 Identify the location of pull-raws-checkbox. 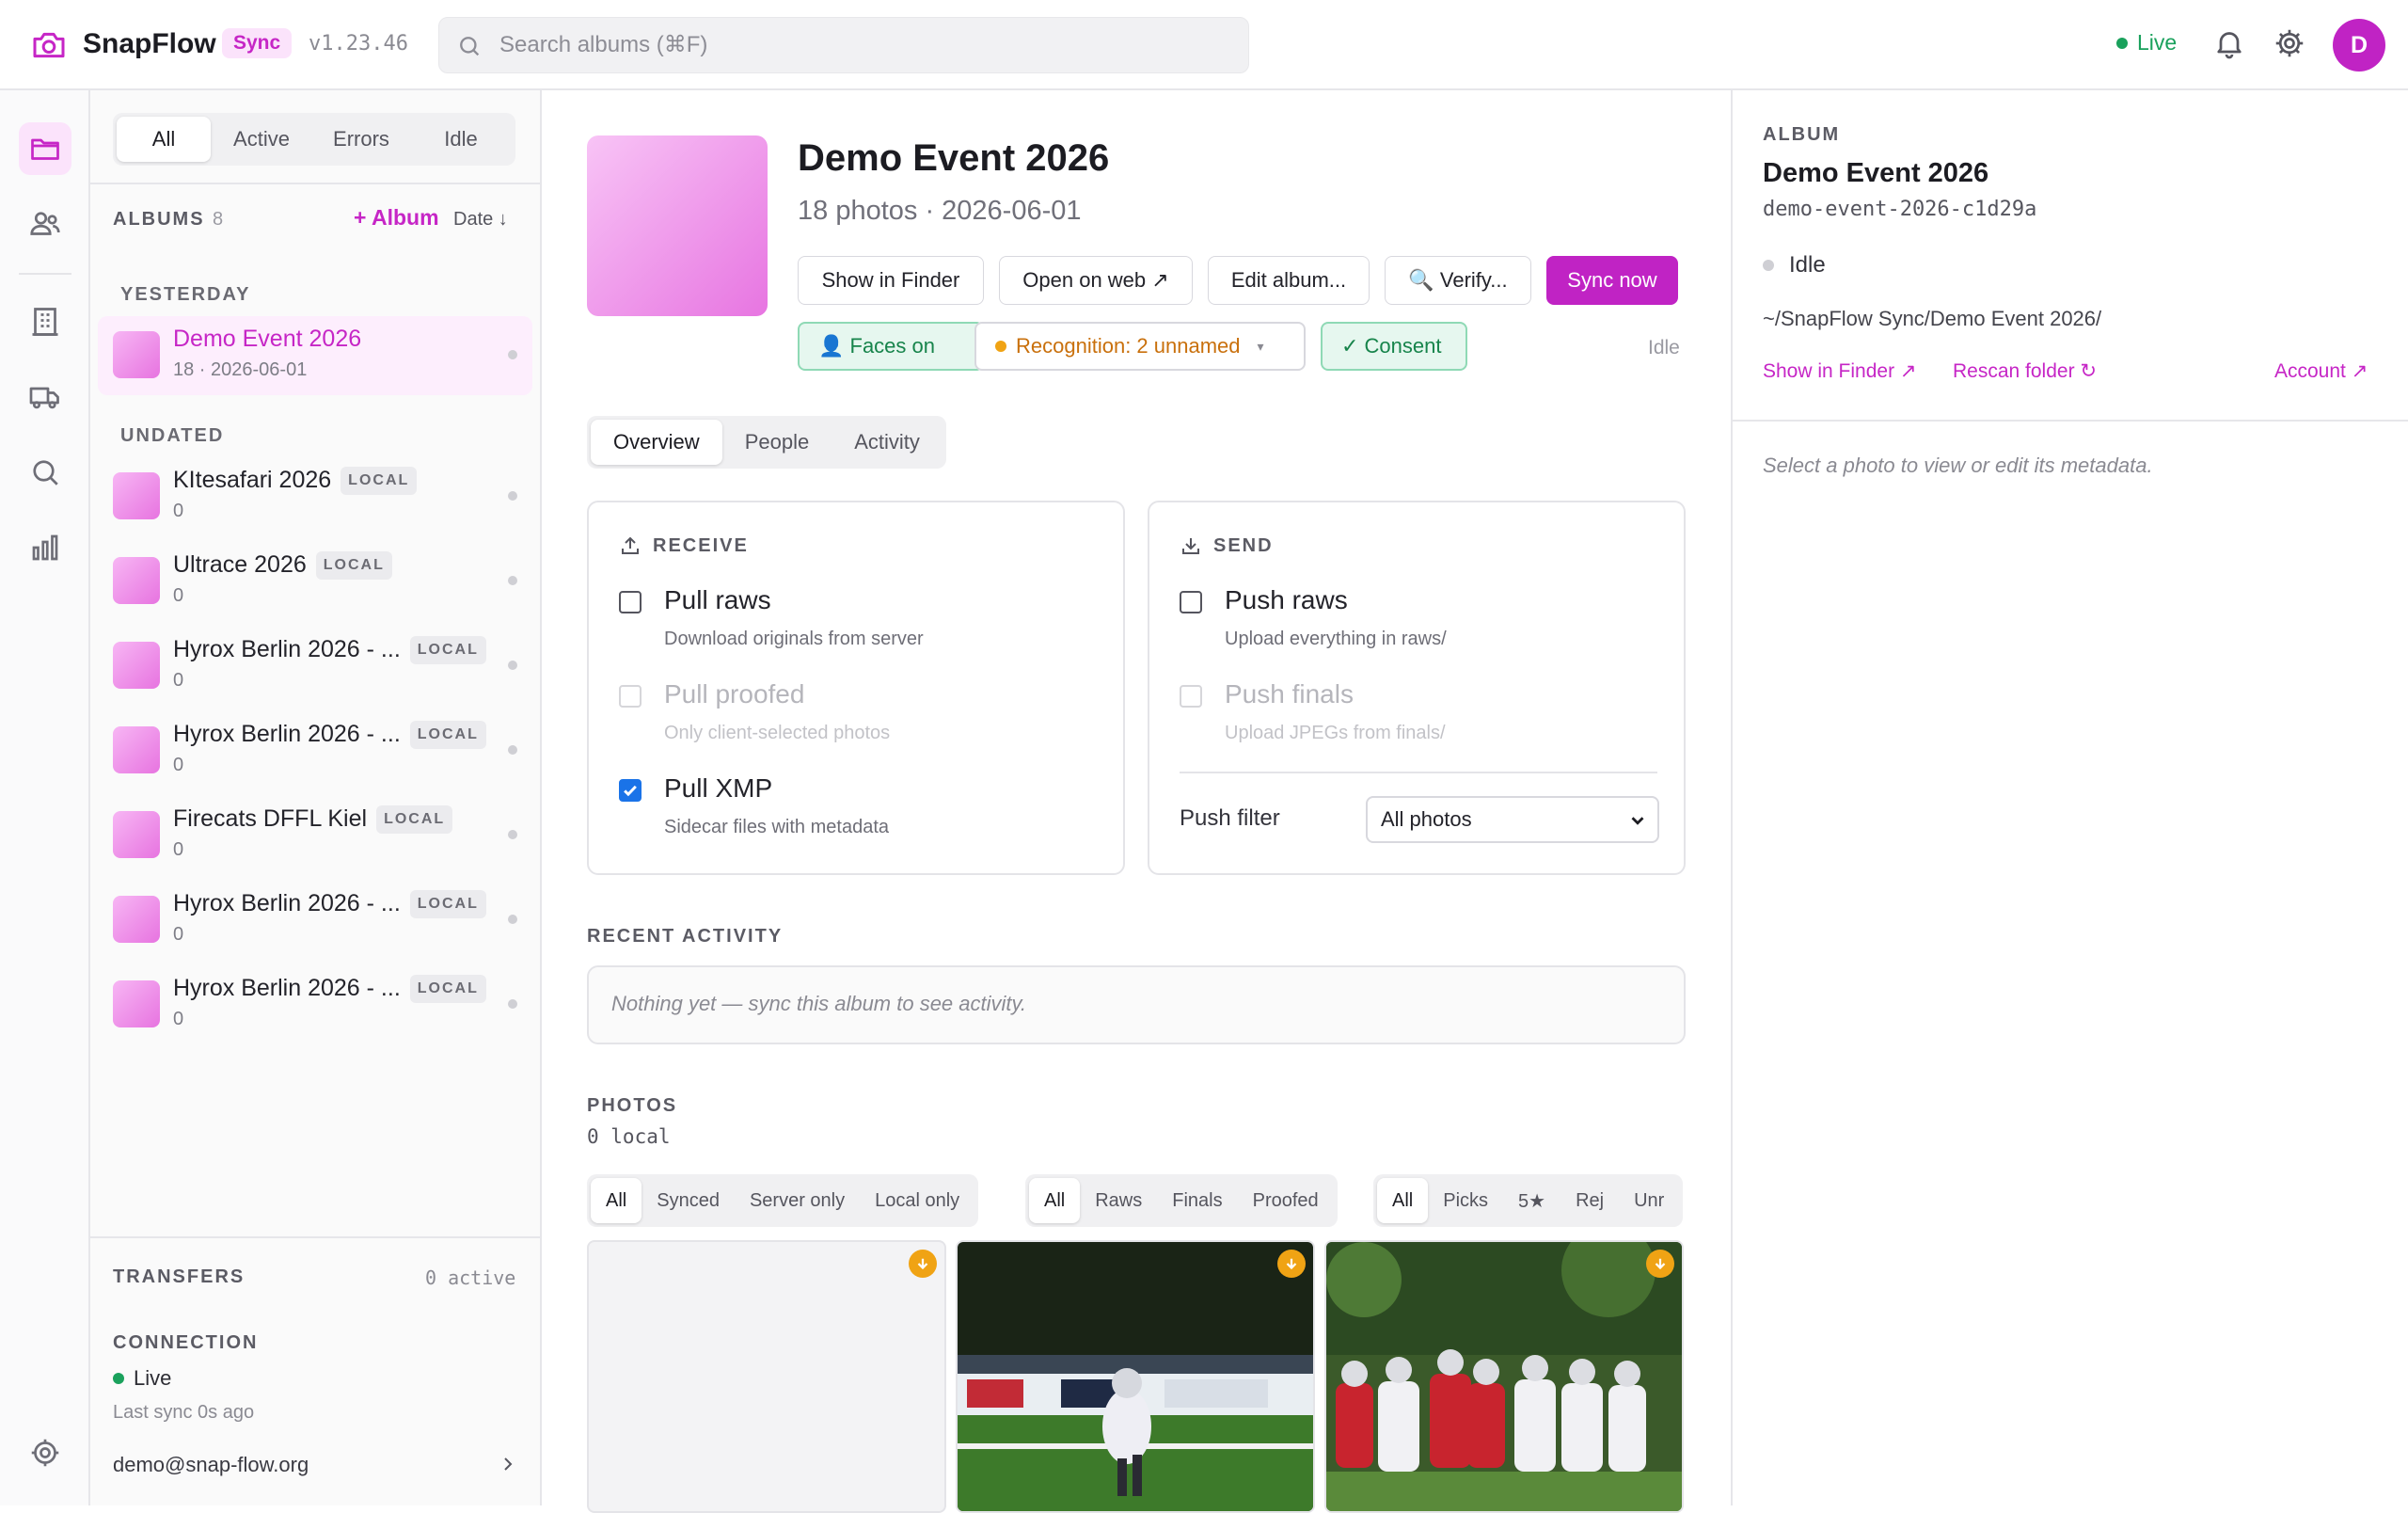
(631, 602).